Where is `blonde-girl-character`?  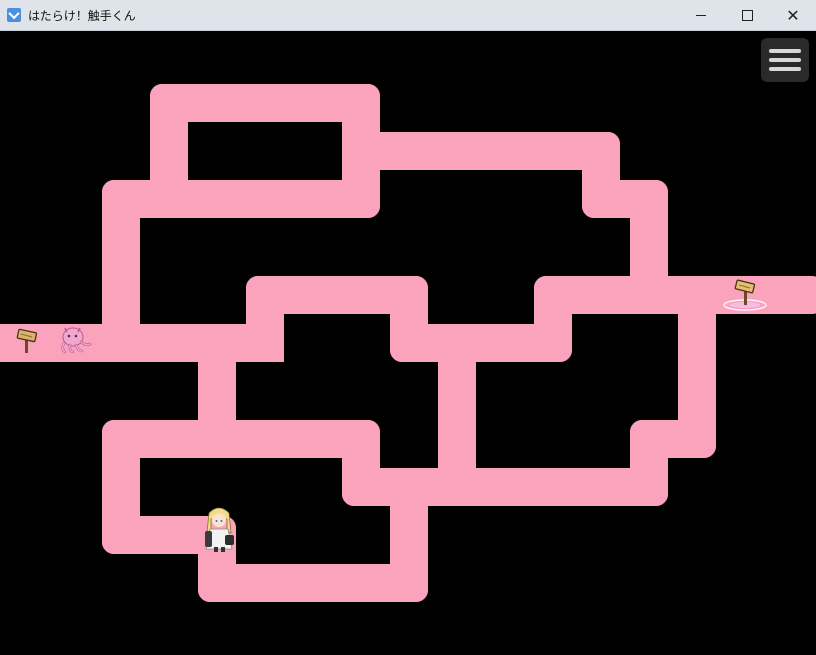 blonde-girl-character is located at coordinates (219, 529).